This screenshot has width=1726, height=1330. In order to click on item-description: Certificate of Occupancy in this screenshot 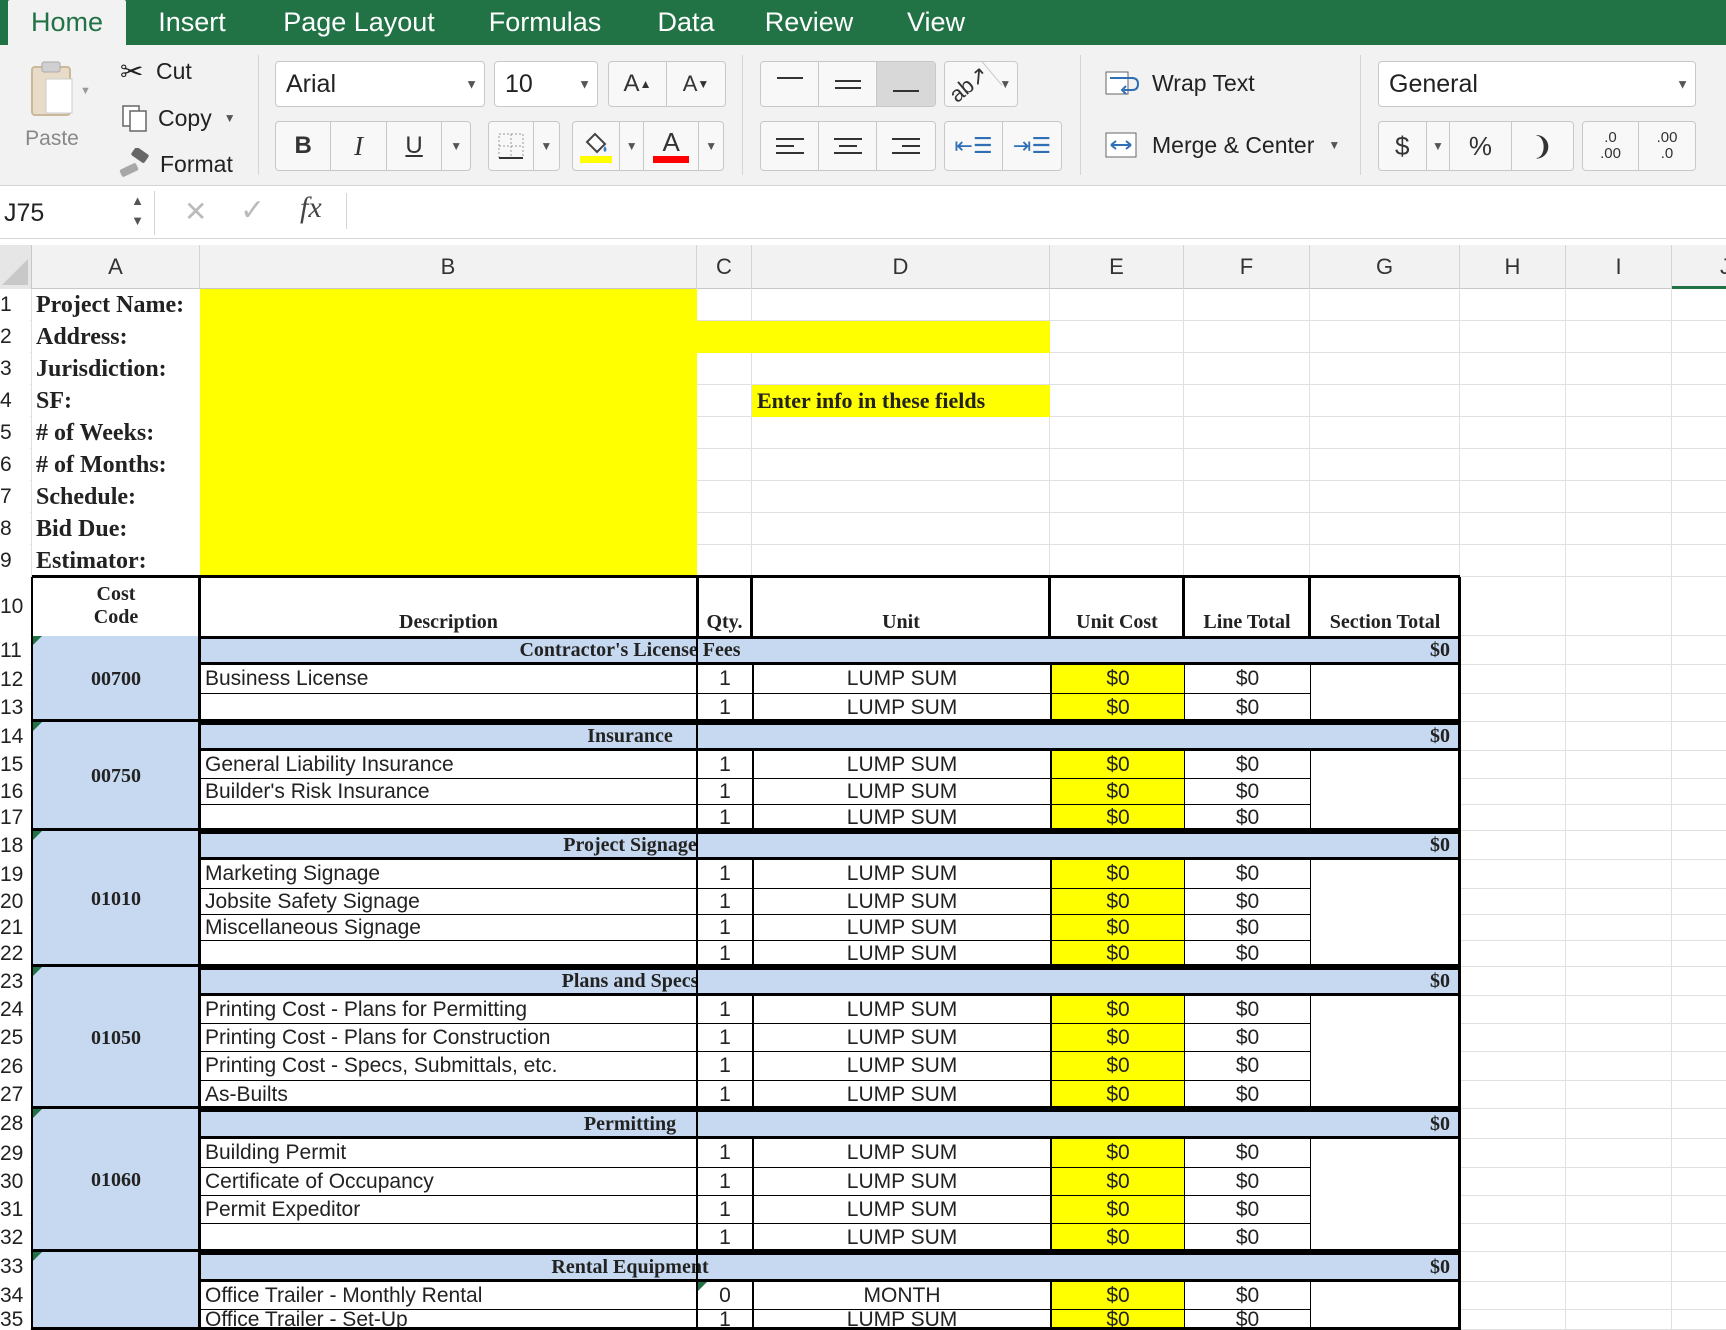, I will do `click(448, 1182)`.